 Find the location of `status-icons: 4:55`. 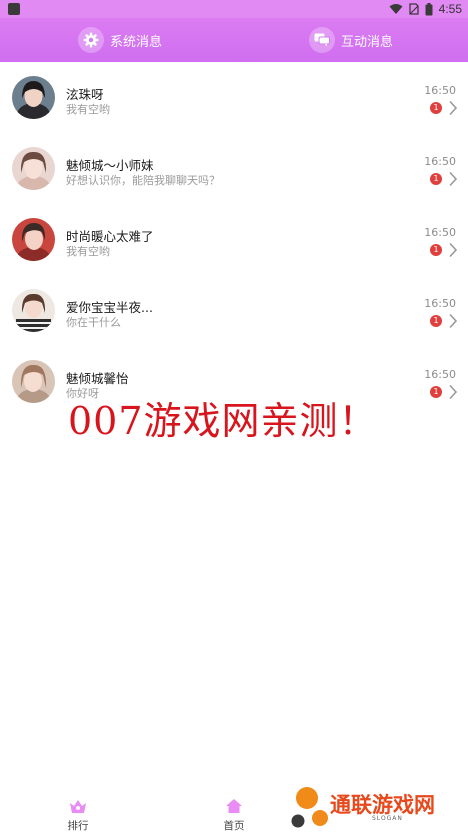

status-icons: 4:55 is located at coordinates (425, 9).